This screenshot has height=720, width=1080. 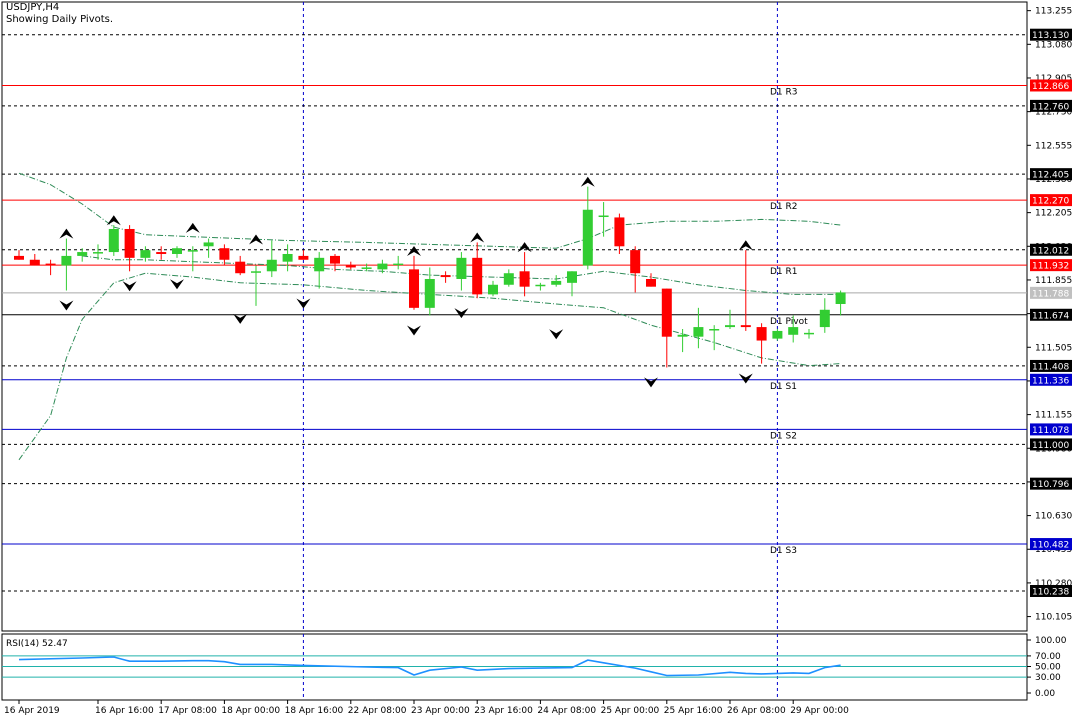 I want to click on price-tag-pivot: 110.482, so click(x=1050, y=546).